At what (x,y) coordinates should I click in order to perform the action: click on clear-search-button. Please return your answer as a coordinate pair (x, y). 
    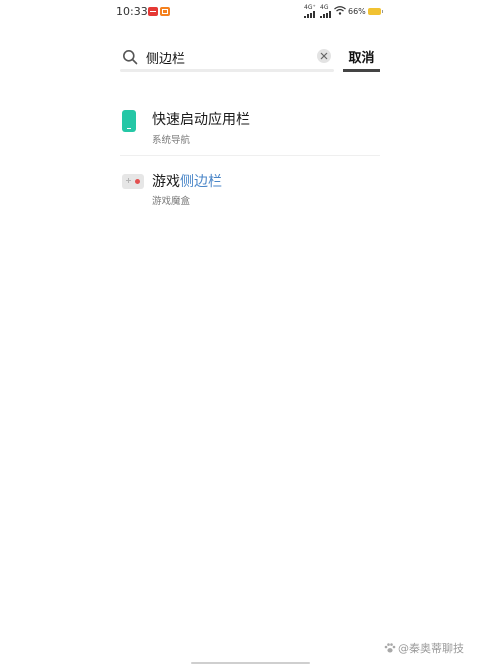
    Looking at the image, I should click on (324, 56).